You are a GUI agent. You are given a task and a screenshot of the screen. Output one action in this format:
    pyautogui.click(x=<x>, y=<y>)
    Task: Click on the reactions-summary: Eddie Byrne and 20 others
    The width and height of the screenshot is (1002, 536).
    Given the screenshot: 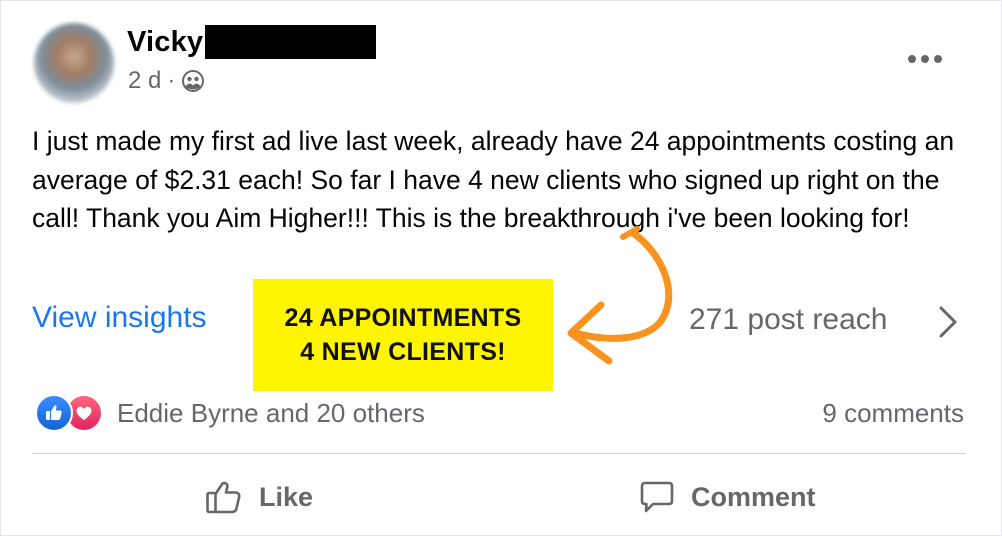 What is the action you would take?
    pyautogui.click(x=230, y=413)
    